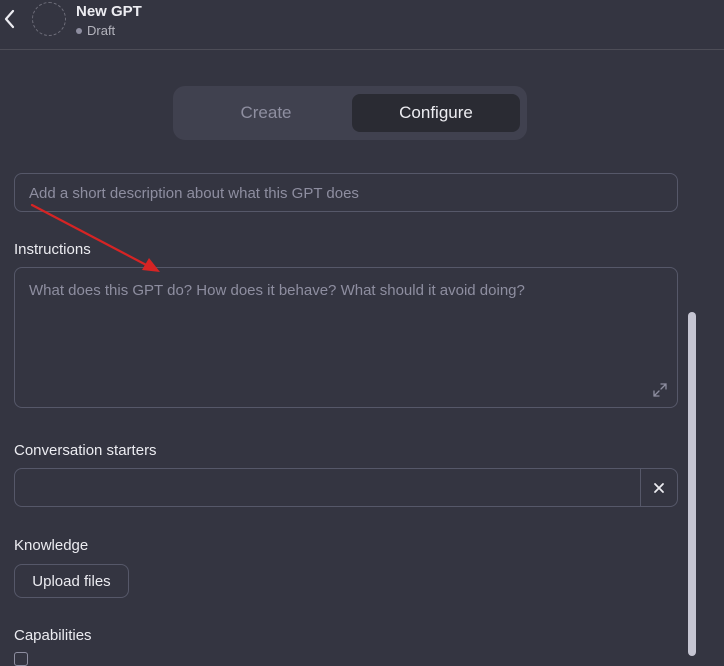 This screenshot has height=666, width=724. What do you see at coordinates (85, 450) in the screenshot?
I see `conversation-starters-label: Conversation starters` at bounding box center [85, 450].